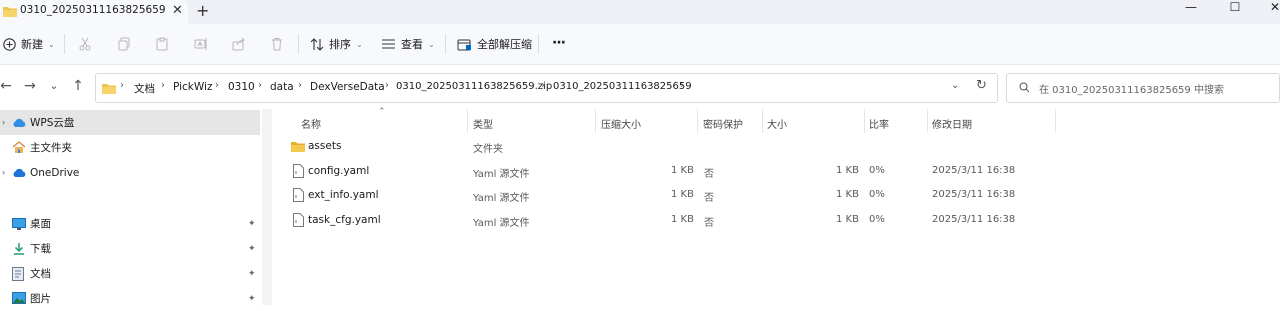  I want to click on recent-locations-icon: ⌄, so click(54, 86).